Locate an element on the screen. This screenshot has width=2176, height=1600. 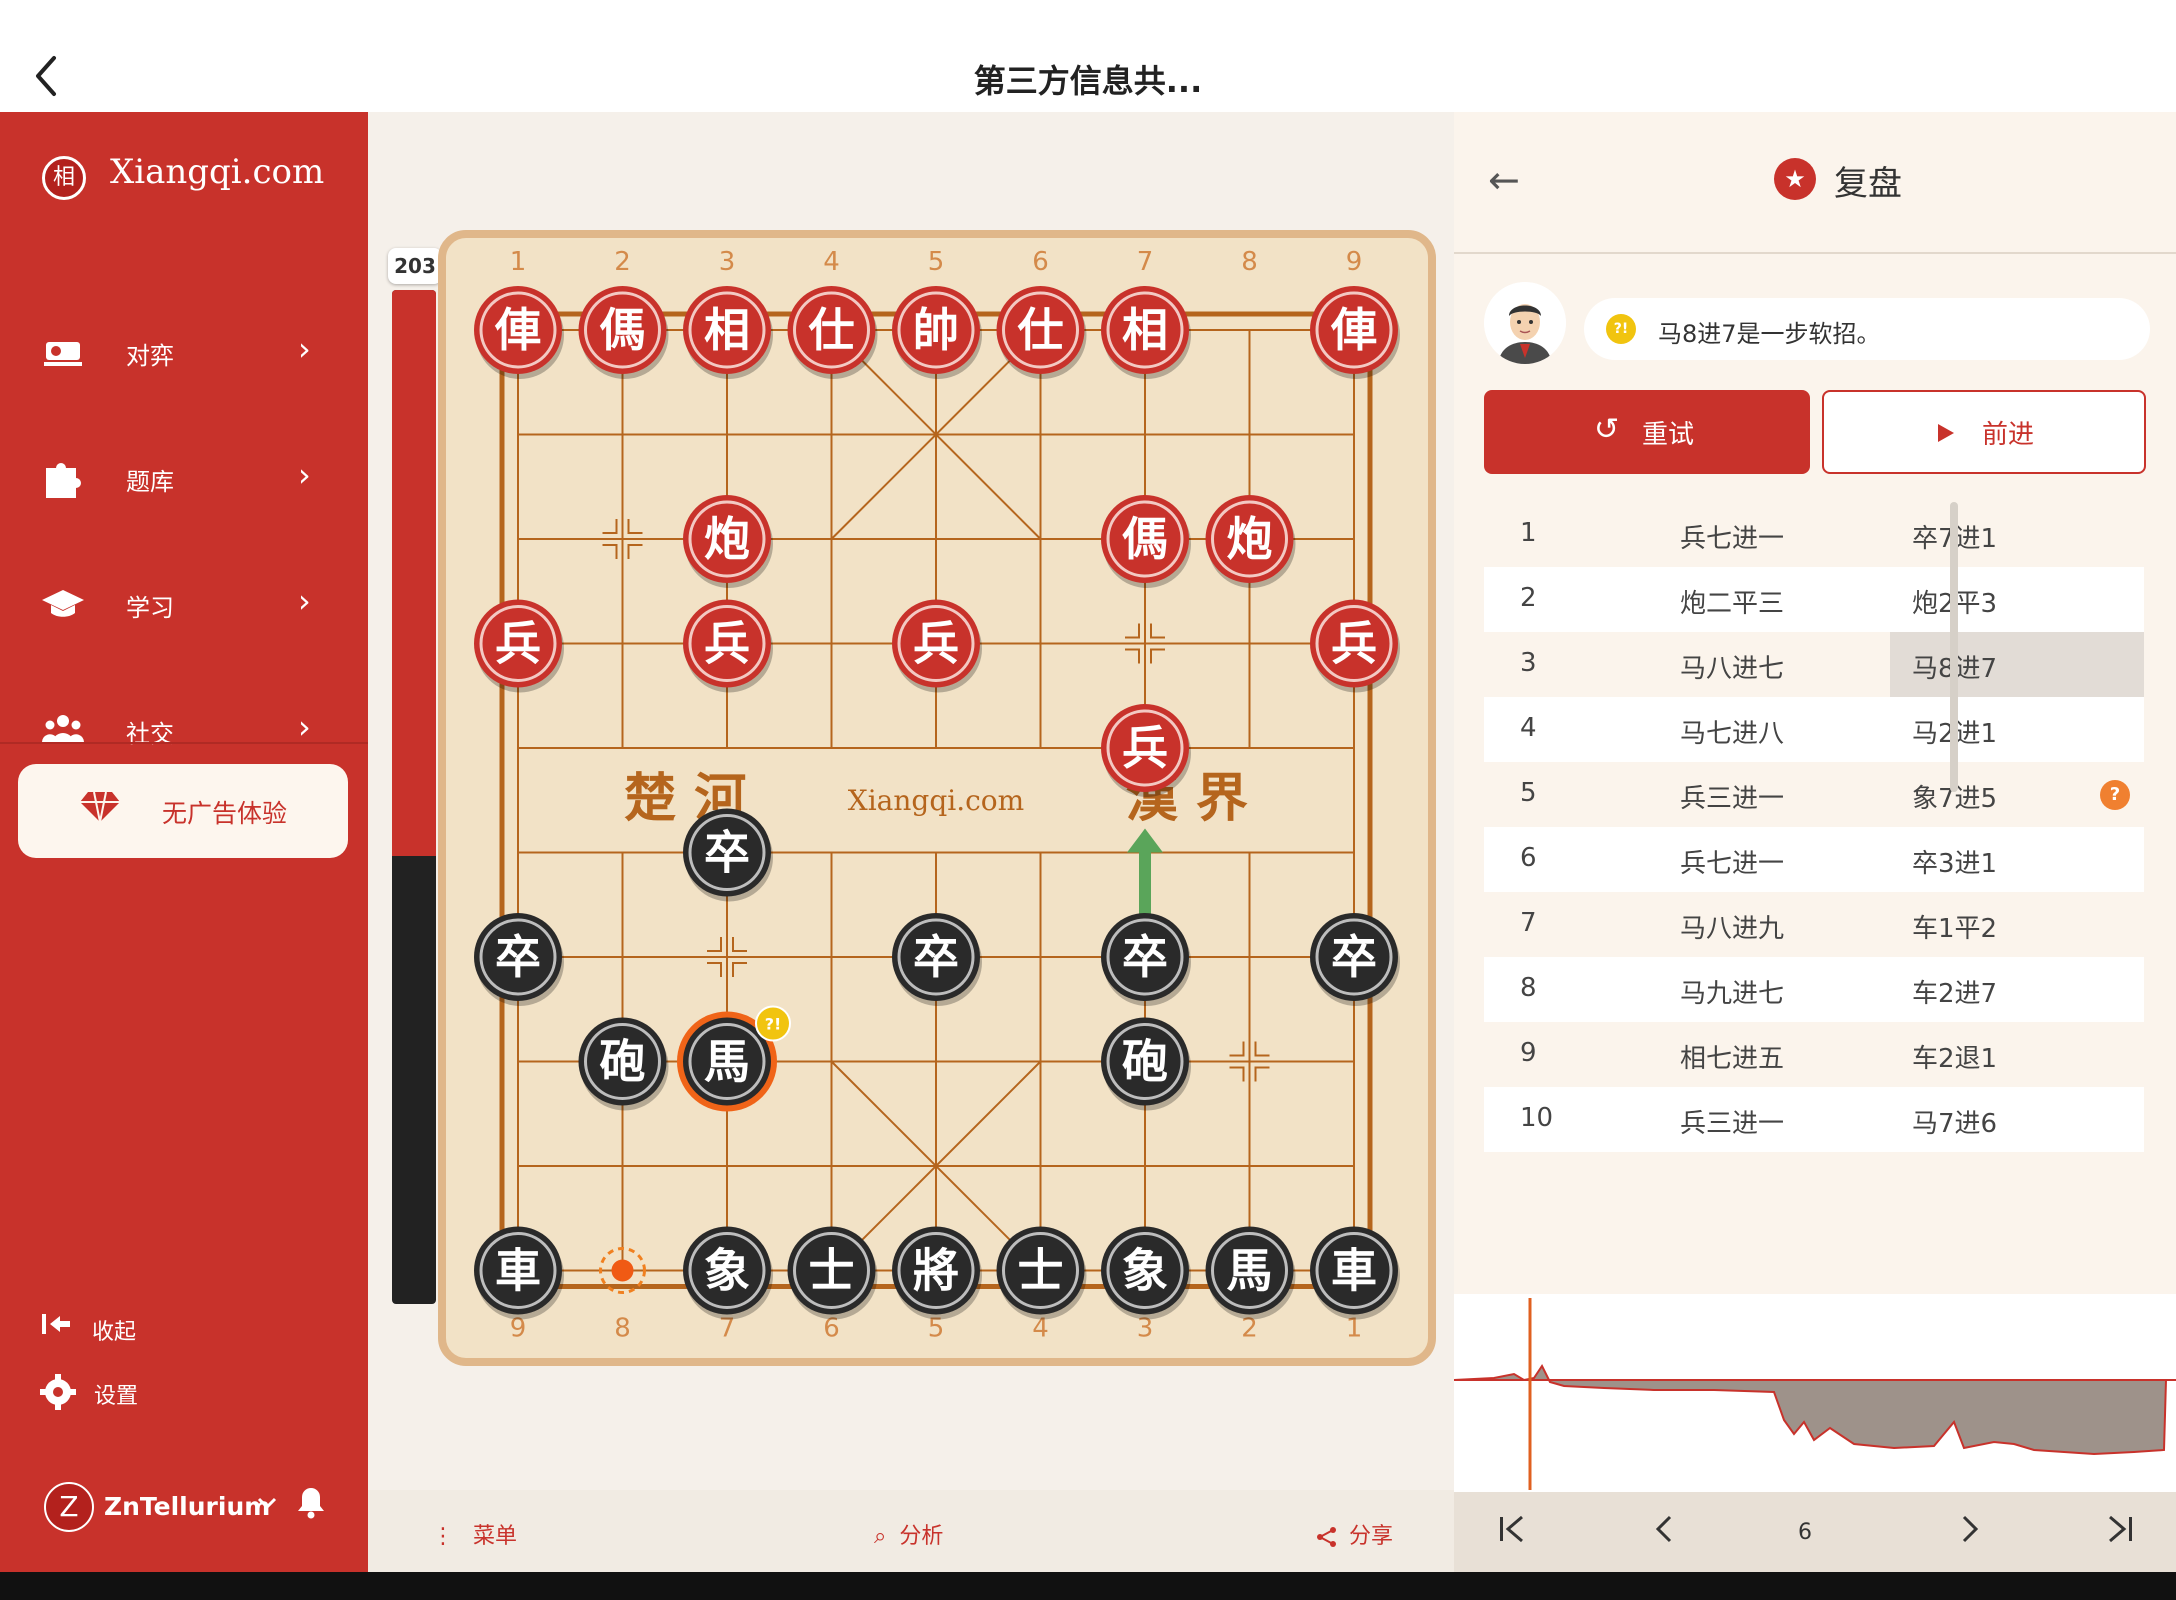
forward-button: 前进 is located at coordinates (1984, 432).